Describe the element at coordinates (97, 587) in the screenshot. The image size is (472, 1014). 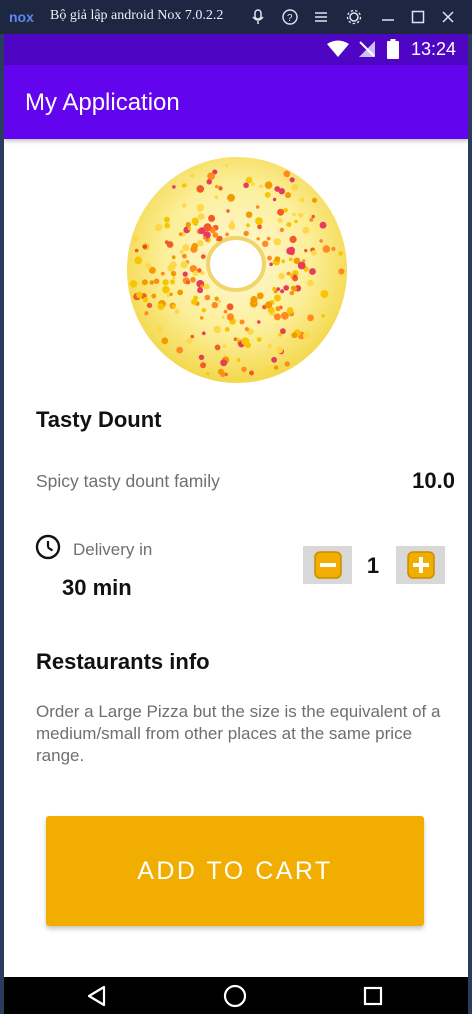
I see `delivery-time: 30 min` at that location.